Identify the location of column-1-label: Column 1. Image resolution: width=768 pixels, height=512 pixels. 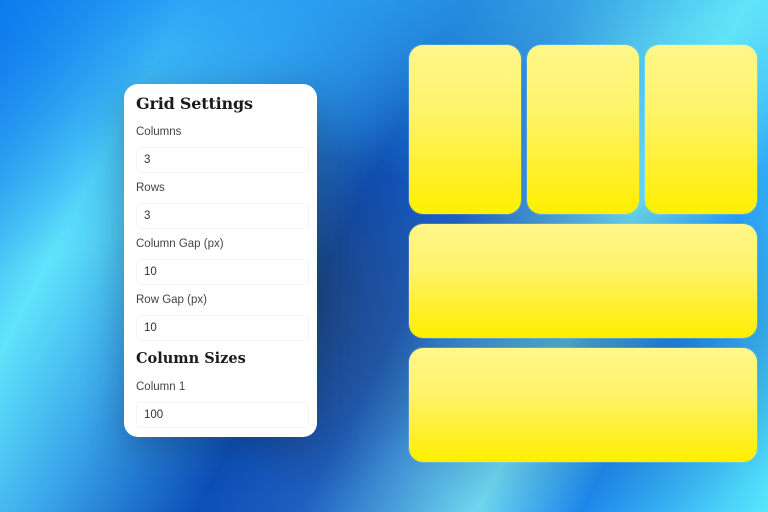
(161, 387).